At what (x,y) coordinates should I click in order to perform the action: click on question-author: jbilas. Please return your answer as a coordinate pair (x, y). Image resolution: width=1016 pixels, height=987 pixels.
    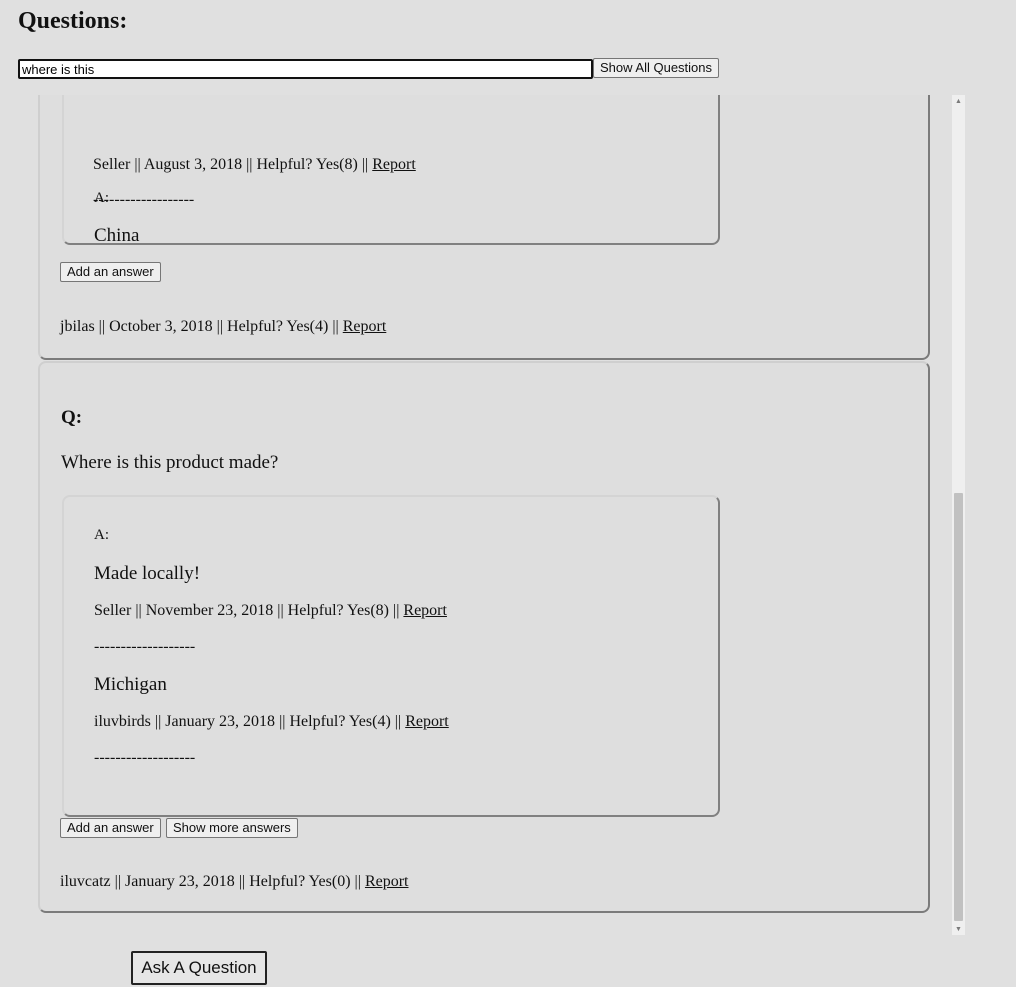
    Looking at the image, I should click on (77, 326).